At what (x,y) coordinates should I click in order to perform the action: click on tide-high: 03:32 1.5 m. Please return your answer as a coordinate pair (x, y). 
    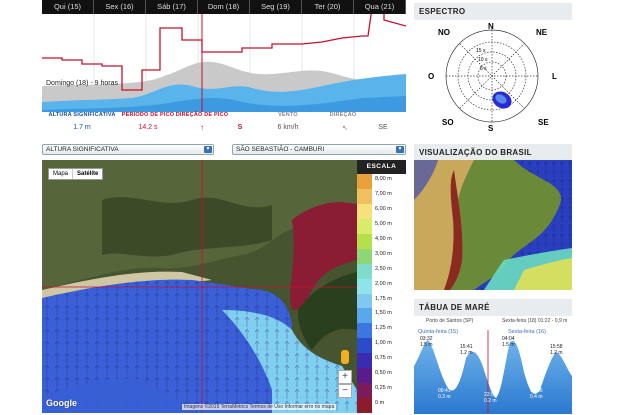
    Looking at the image, I should click on (426, 342).